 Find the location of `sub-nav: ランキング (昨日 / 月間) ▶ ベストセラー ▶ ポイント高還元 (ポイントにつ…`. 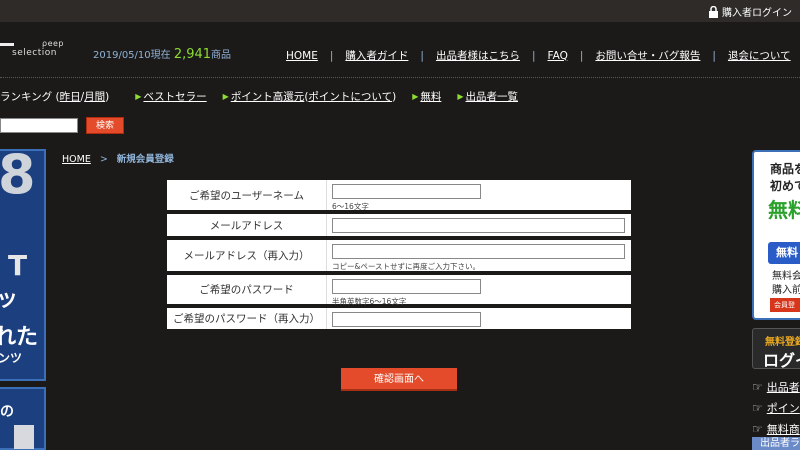

sub-nav: ランキング (昨日 / 月間) ▶ ベストセラー ▶ ポイント高還元 (ポイントにつ… is located at coordinates (259, 96).